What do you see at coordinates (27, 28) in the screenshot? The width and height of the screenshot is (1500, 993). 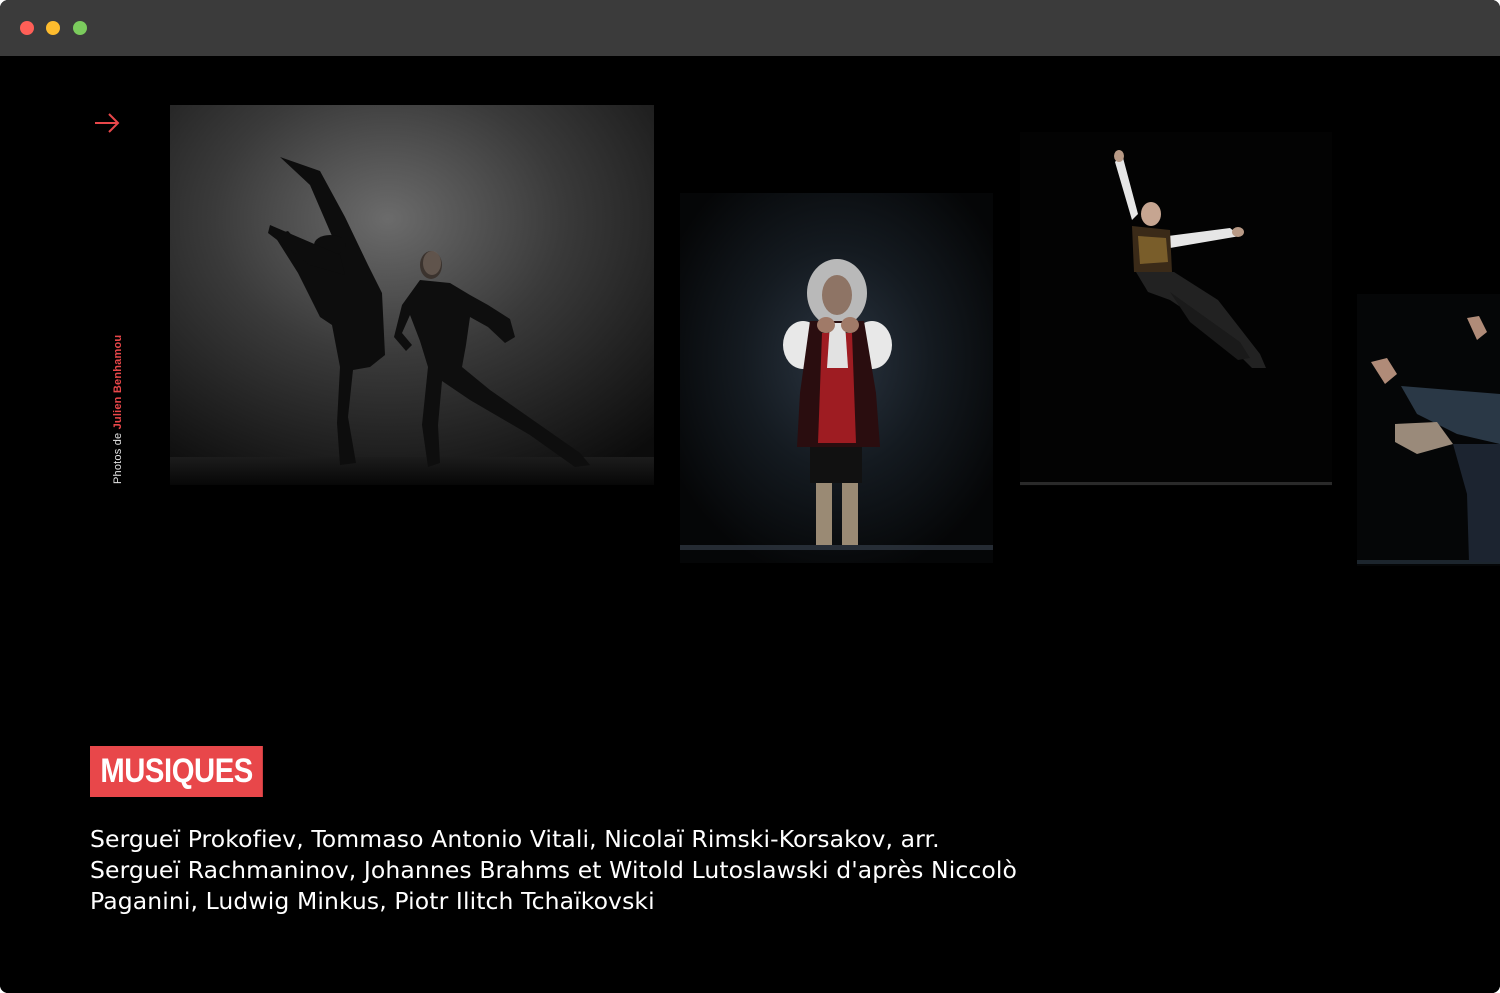 I see `close-window-button` at bounding box center [27, 28].